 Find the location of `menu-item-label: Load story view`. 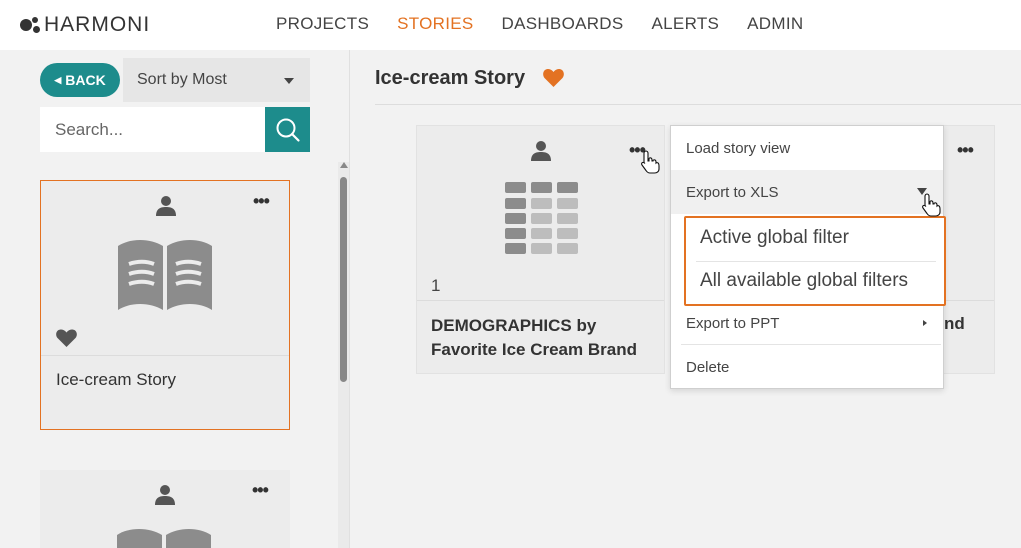

menu-item-label: Load story view is located at coordinates (738, 148).